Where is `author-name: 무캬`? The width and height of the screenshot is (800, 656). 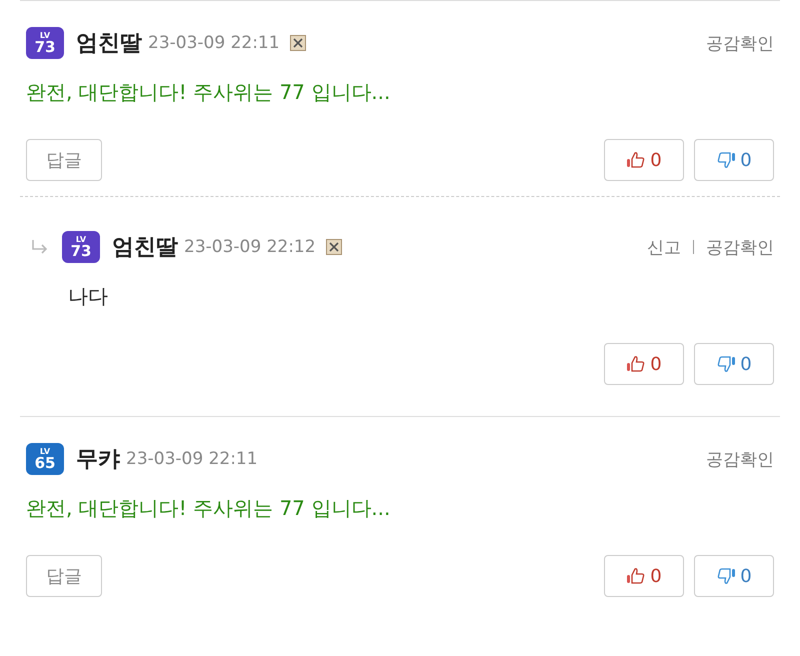 author-name: 무캬 is located at coordinates (98, 460).